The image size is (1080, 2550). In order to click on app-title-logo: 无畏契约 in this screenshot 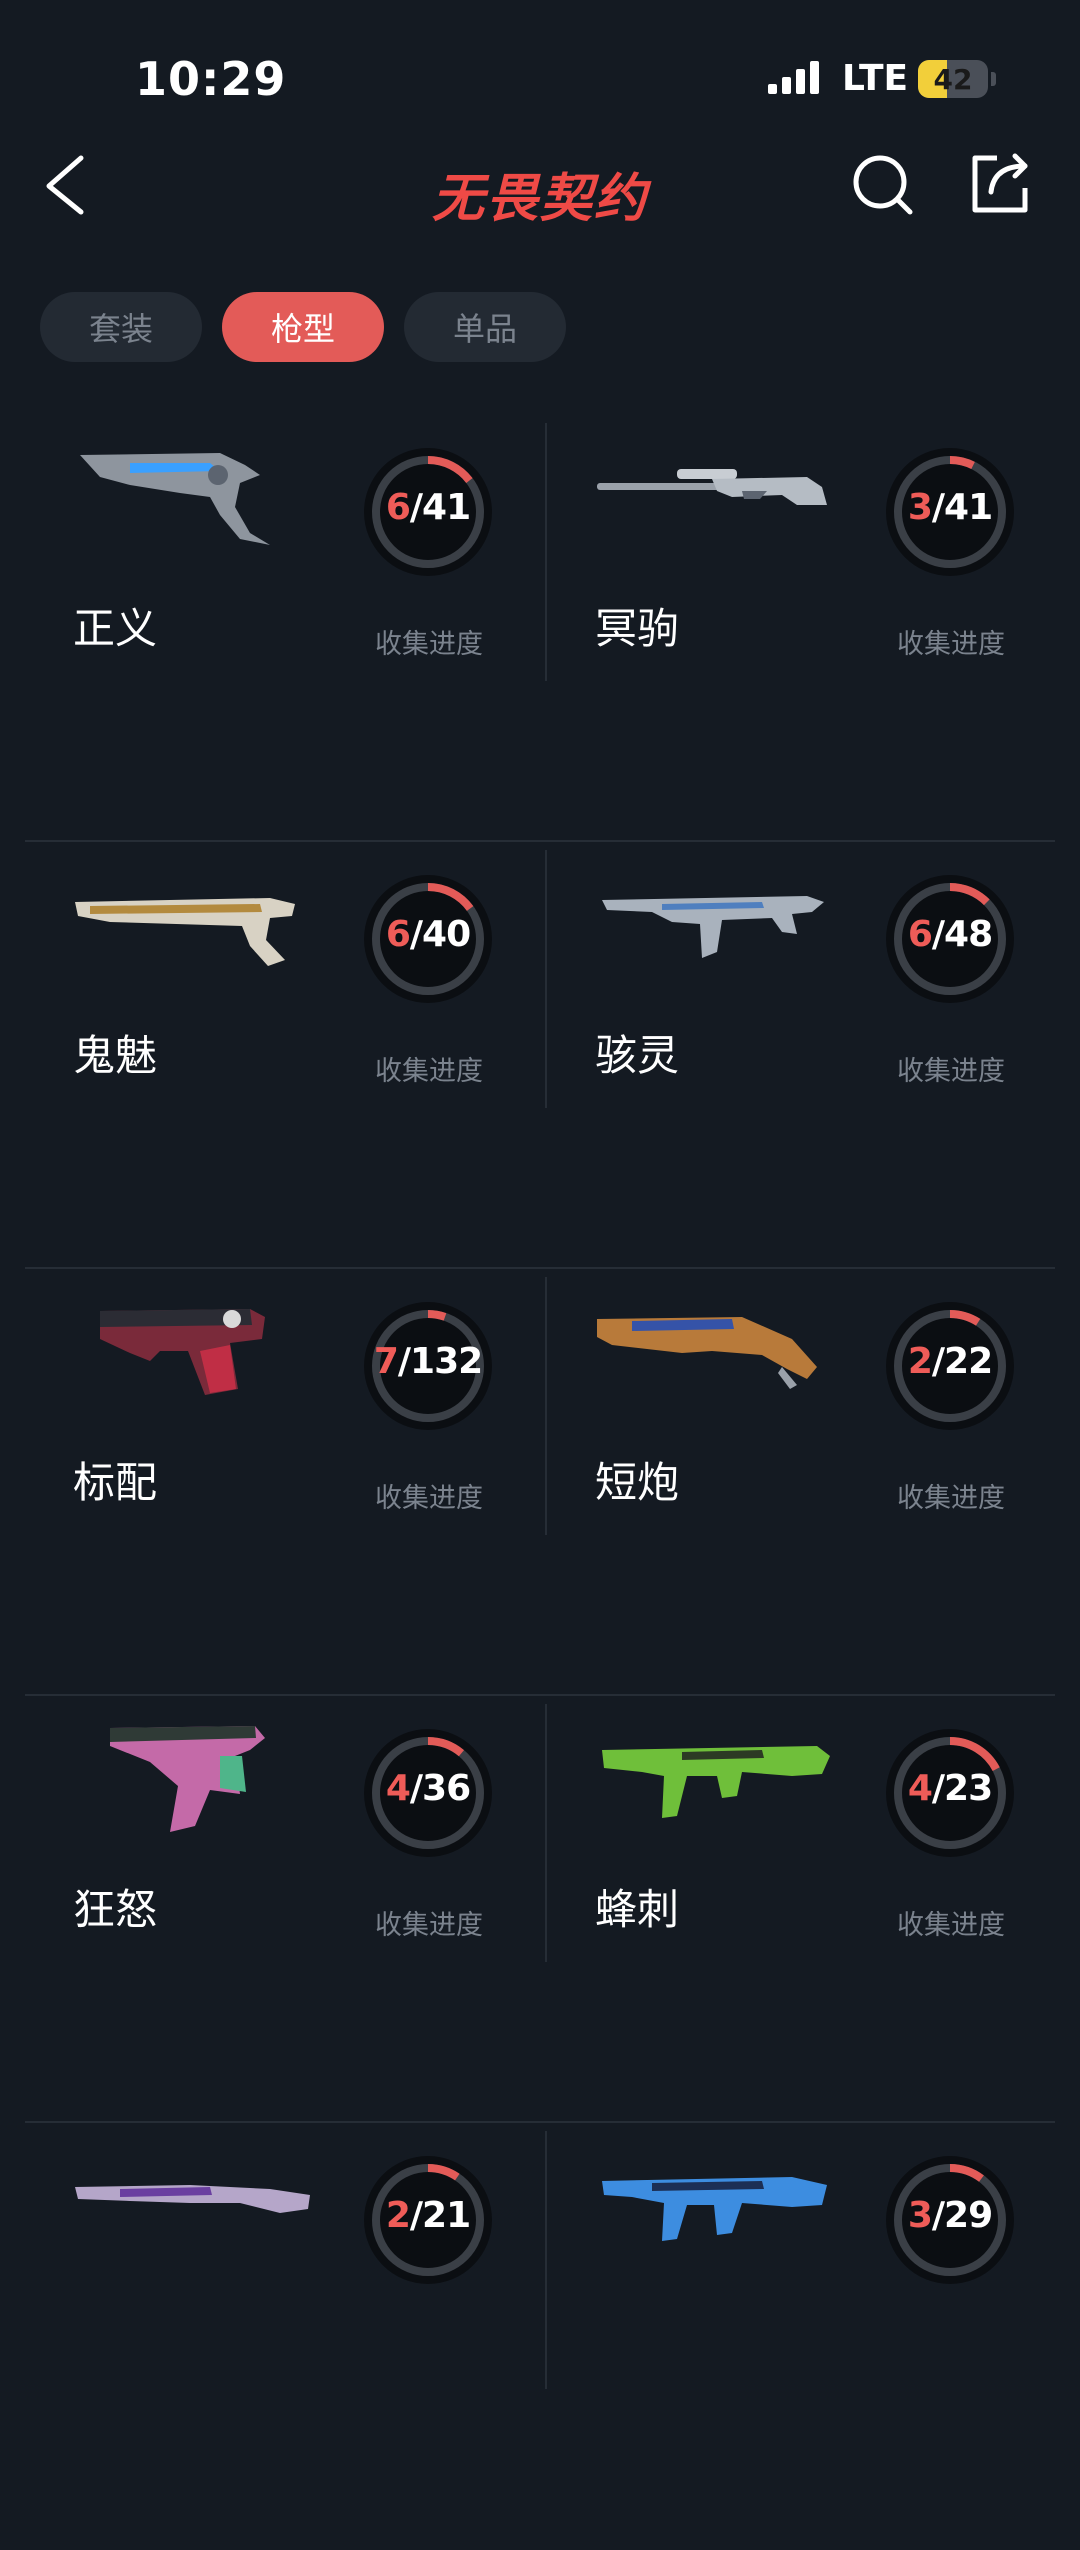, I will do `click(539, 199)`.